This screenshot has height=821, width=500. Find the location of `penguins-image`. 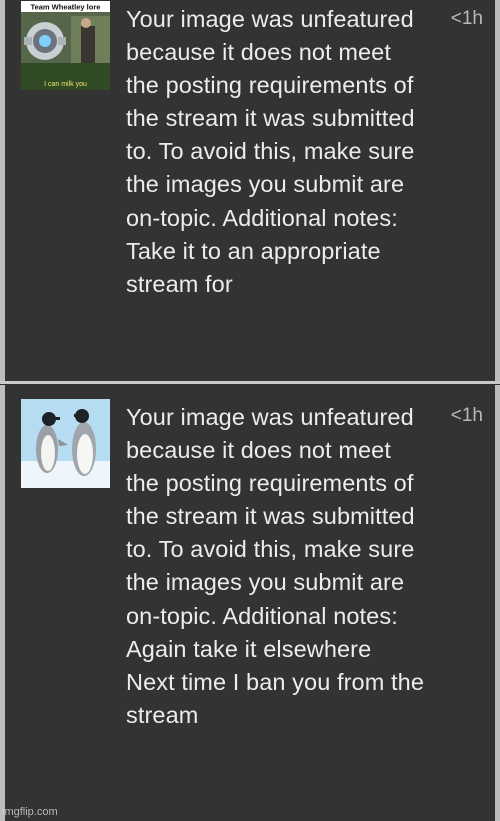

penguins-image is located at coordinates (65, 443).